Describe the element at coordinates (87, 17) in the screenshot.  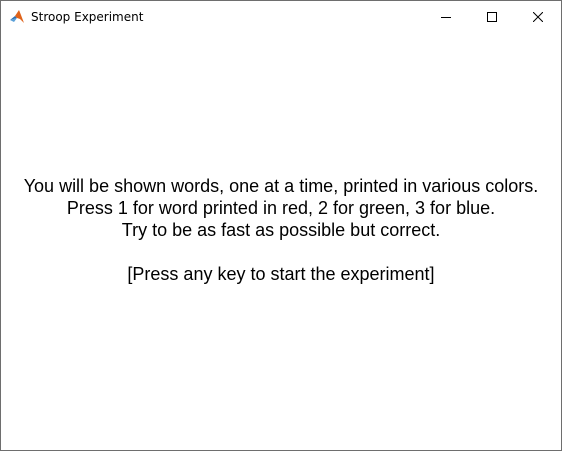
I see `window-title: Stroop Experiment` at that location.